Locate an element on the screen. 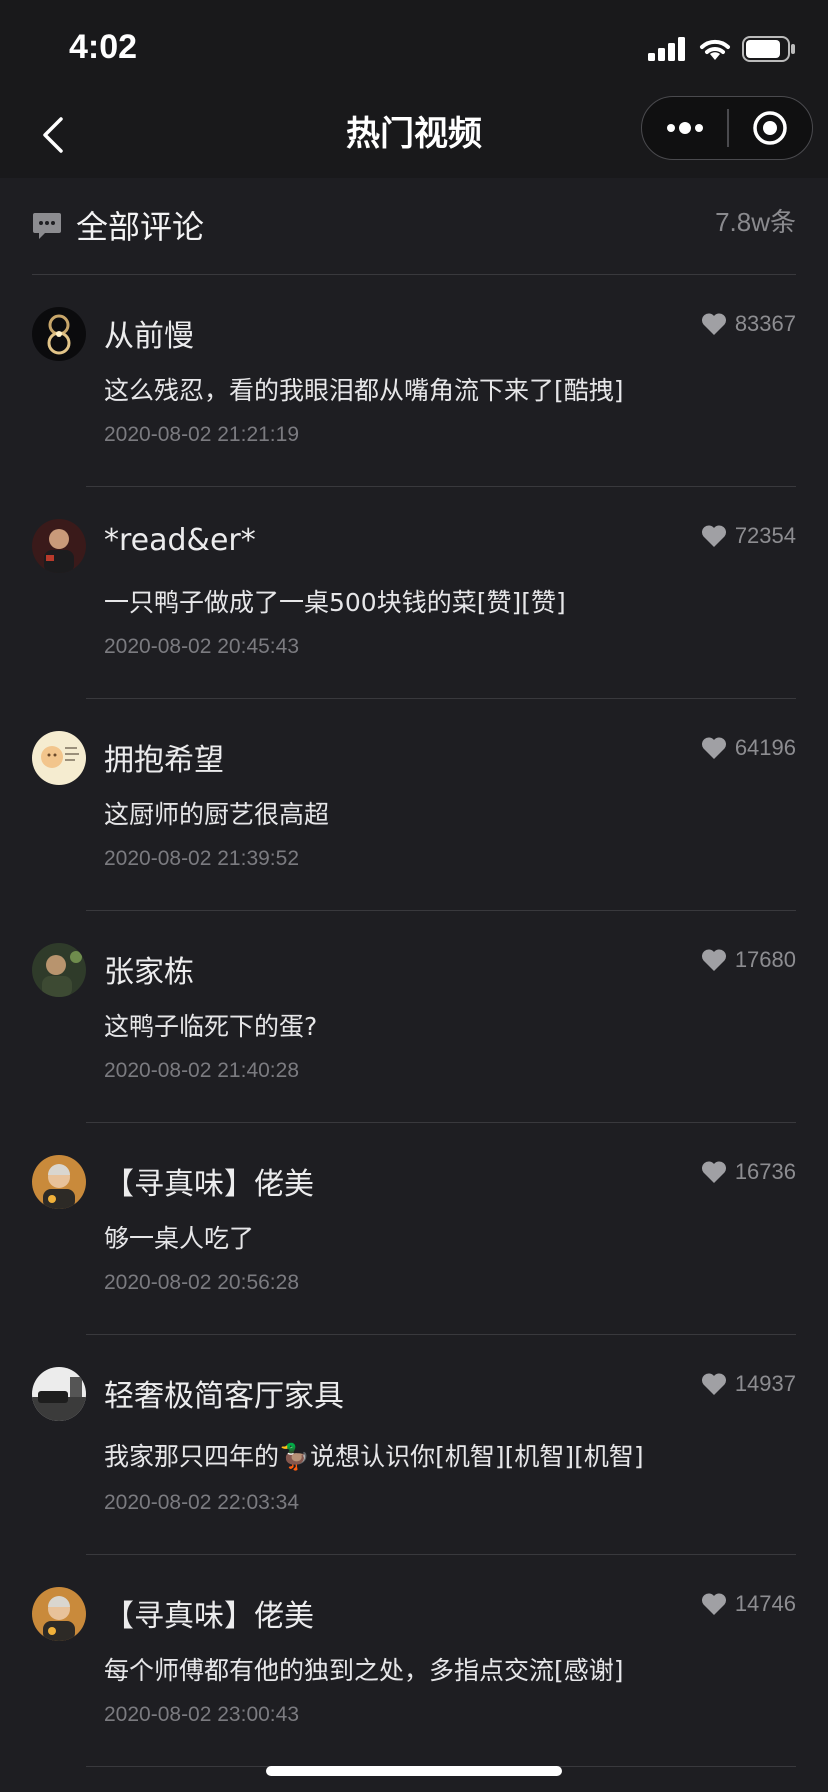 The width and height of the screenshot is (828, 1792). comment-item: 张家栋 17680 这鸭子临死下的蛋? 2020-08-02 21:40:28 is located at coordinates (414, 1017).